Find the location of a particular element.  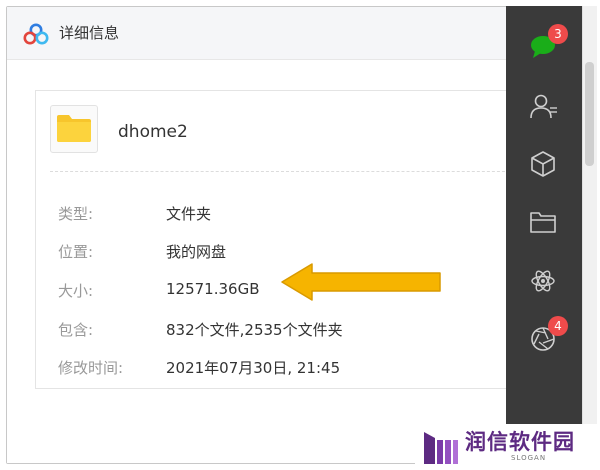

sidebar-item-files is located at coordinates (543, 223).